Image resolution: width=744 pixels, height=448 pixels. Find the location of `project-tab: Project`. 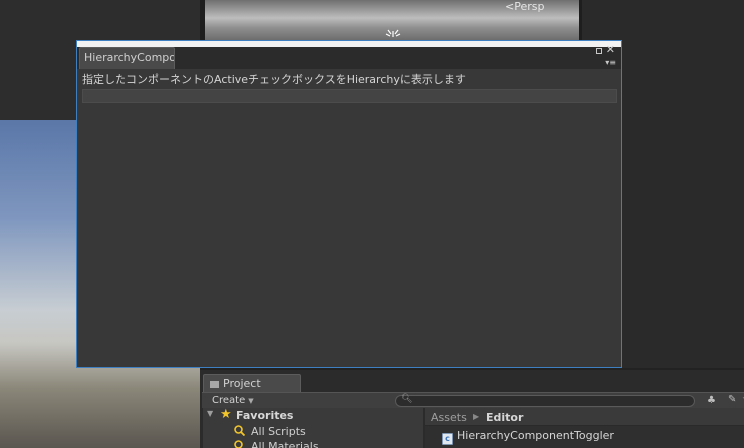

project-tab: Project is located at coordinates (252, 383).